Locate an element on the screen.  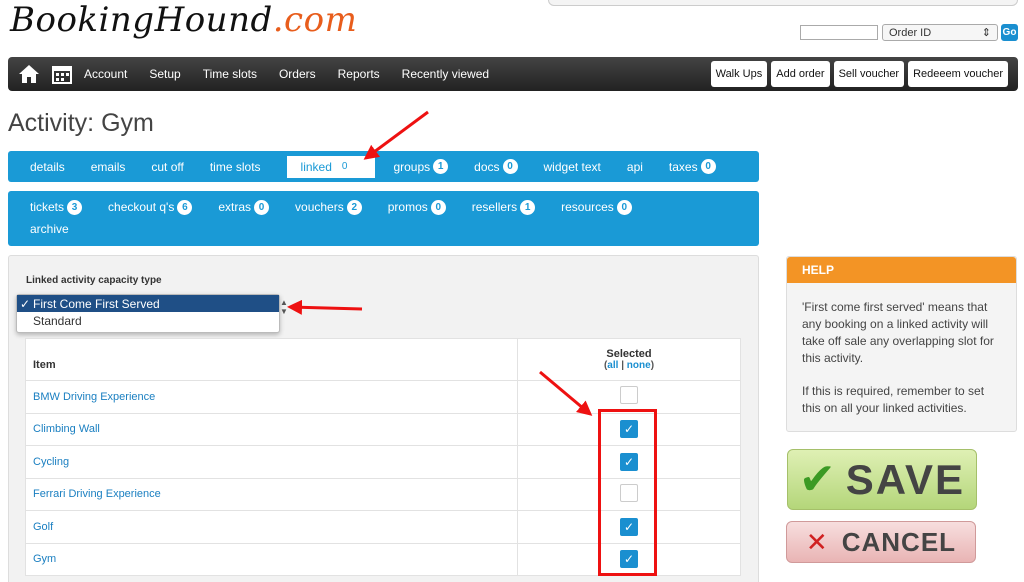
tab-promos: promos 0 is located at coordinates (416, 207).